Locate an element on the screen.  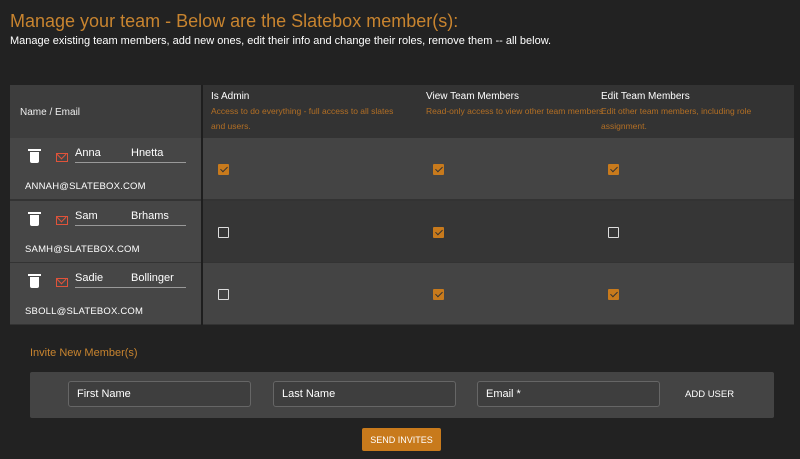
column-label: Is Admin is located at coordinates (230, 96).